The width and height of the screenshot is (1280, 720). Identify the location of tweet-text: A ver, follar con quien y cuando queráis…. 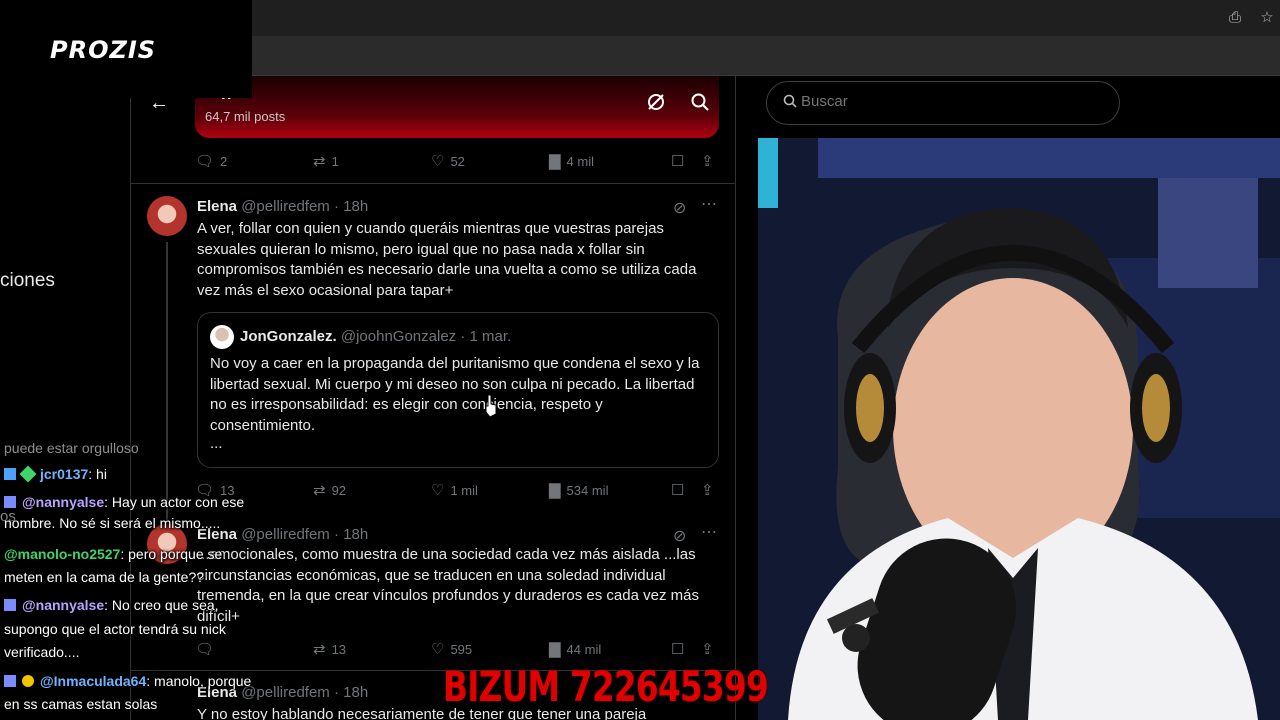
(447, 259).